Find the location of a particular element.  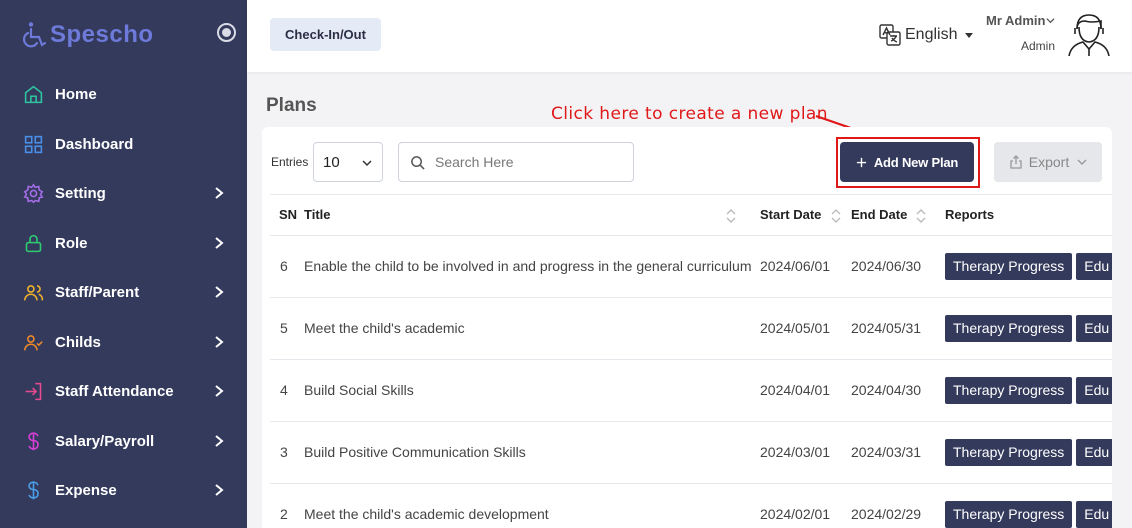

upload-icon is located at coordinates (1016, 162).